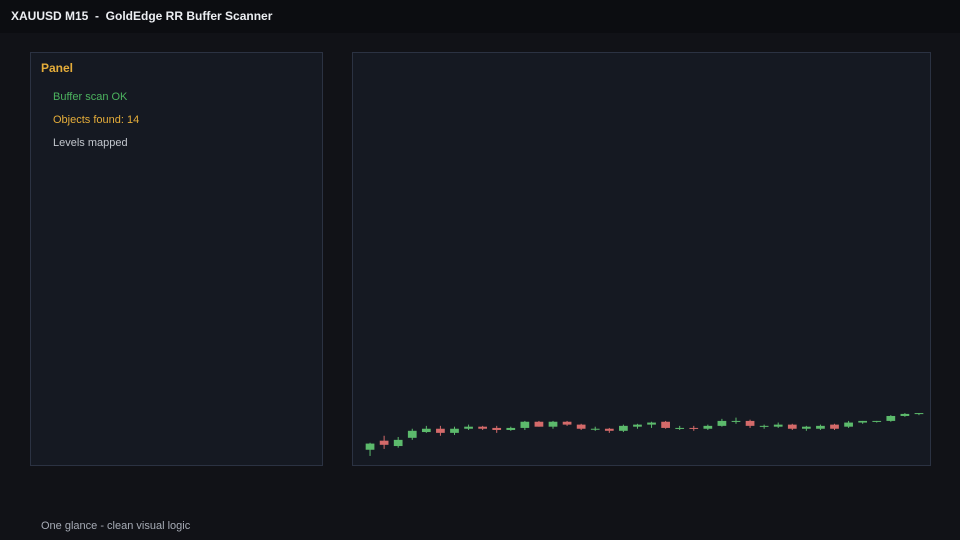  What do you see at coordinates (57, 68) in the screenshot?
I see `panel-header: Panel` at bounding box center [57, 68].